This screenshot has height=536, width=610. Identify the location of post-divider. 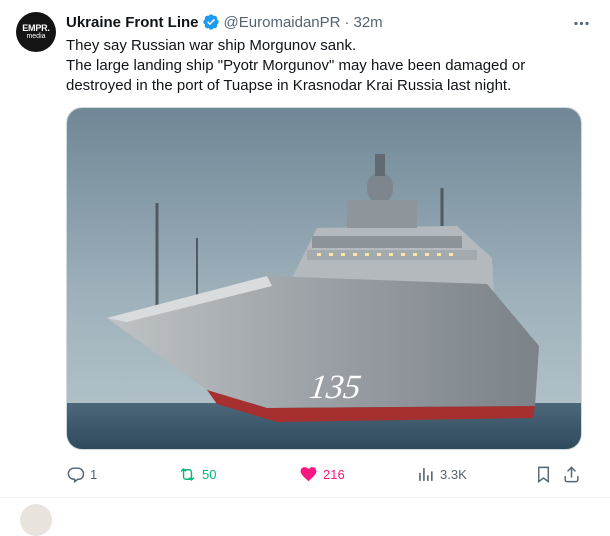
(305, 497).